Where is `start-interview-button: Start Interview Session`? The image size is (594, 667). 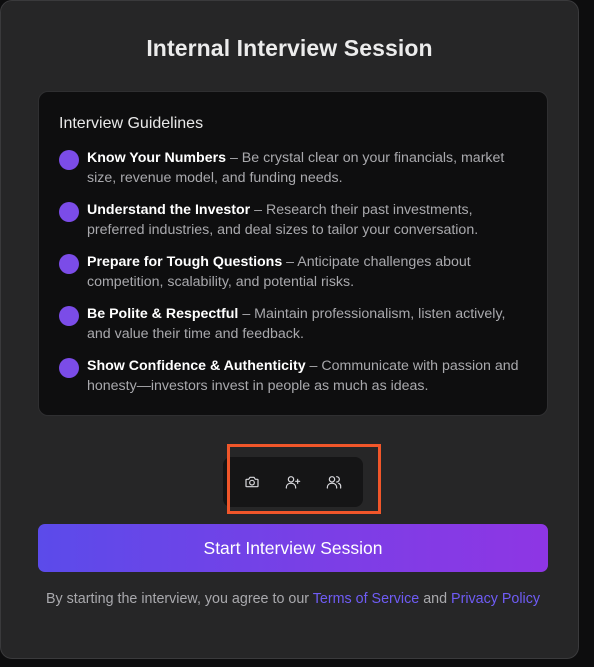 start-interview-button: Start Interview Session is located at coordinates (293, 548).